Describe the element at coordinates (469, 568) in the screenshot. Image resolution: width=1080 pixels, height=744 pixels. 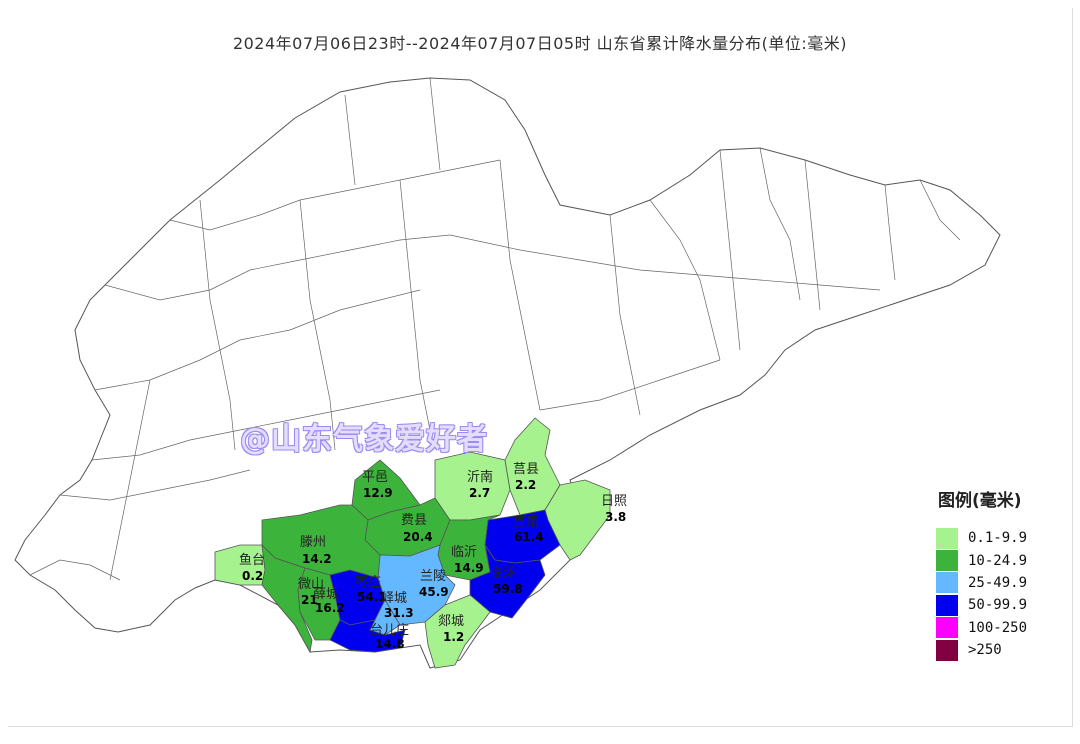
I see `county-value: 14.9` at that location.